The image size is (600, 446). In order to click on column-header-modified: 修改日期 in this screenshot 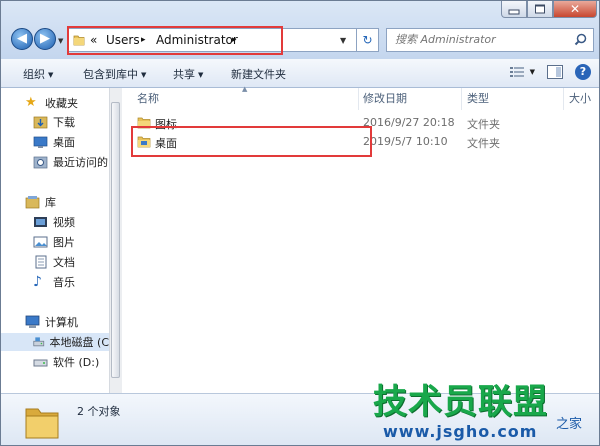, I will do `click(385, 98)`.